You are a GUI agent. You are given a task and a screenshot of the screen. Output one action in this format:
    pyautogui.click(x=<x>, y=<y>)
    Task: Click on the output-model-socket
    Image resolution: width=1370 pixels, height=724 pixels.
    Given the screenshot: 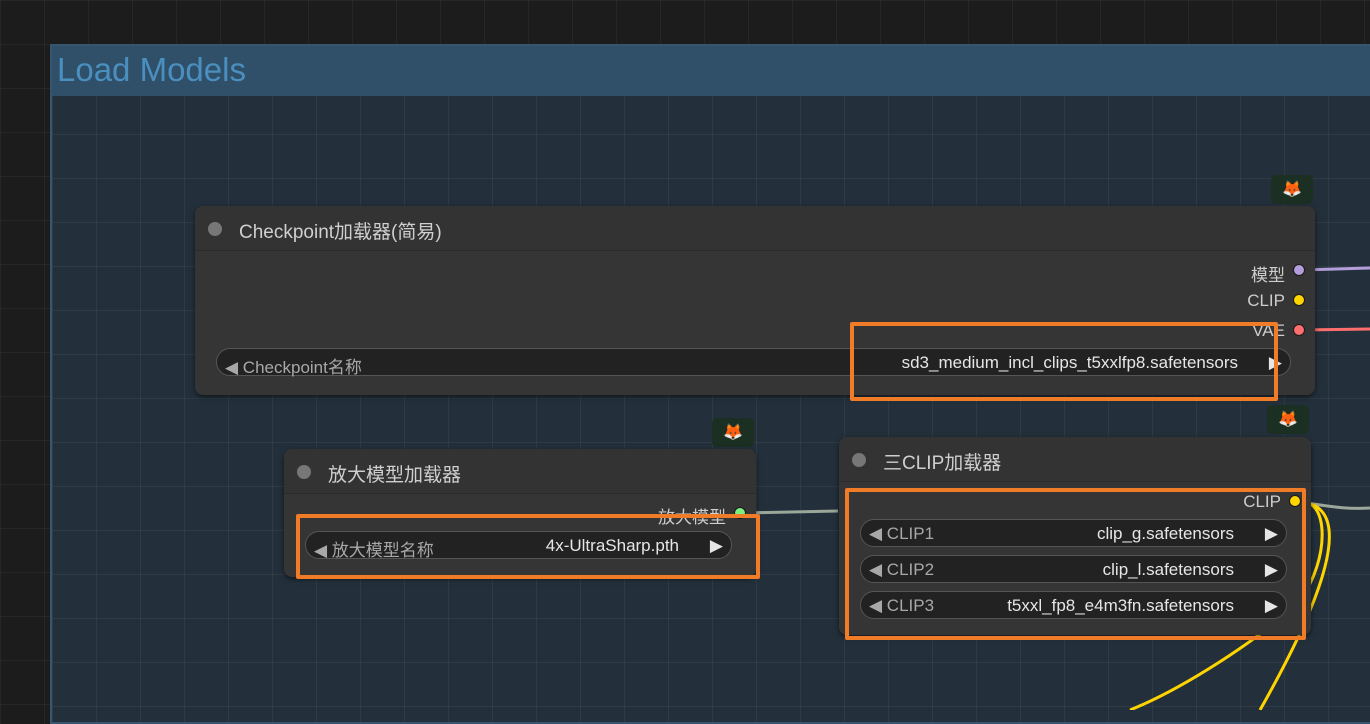 What is the action you would take?
    pyautogui.click(x=1299, y=270)
    